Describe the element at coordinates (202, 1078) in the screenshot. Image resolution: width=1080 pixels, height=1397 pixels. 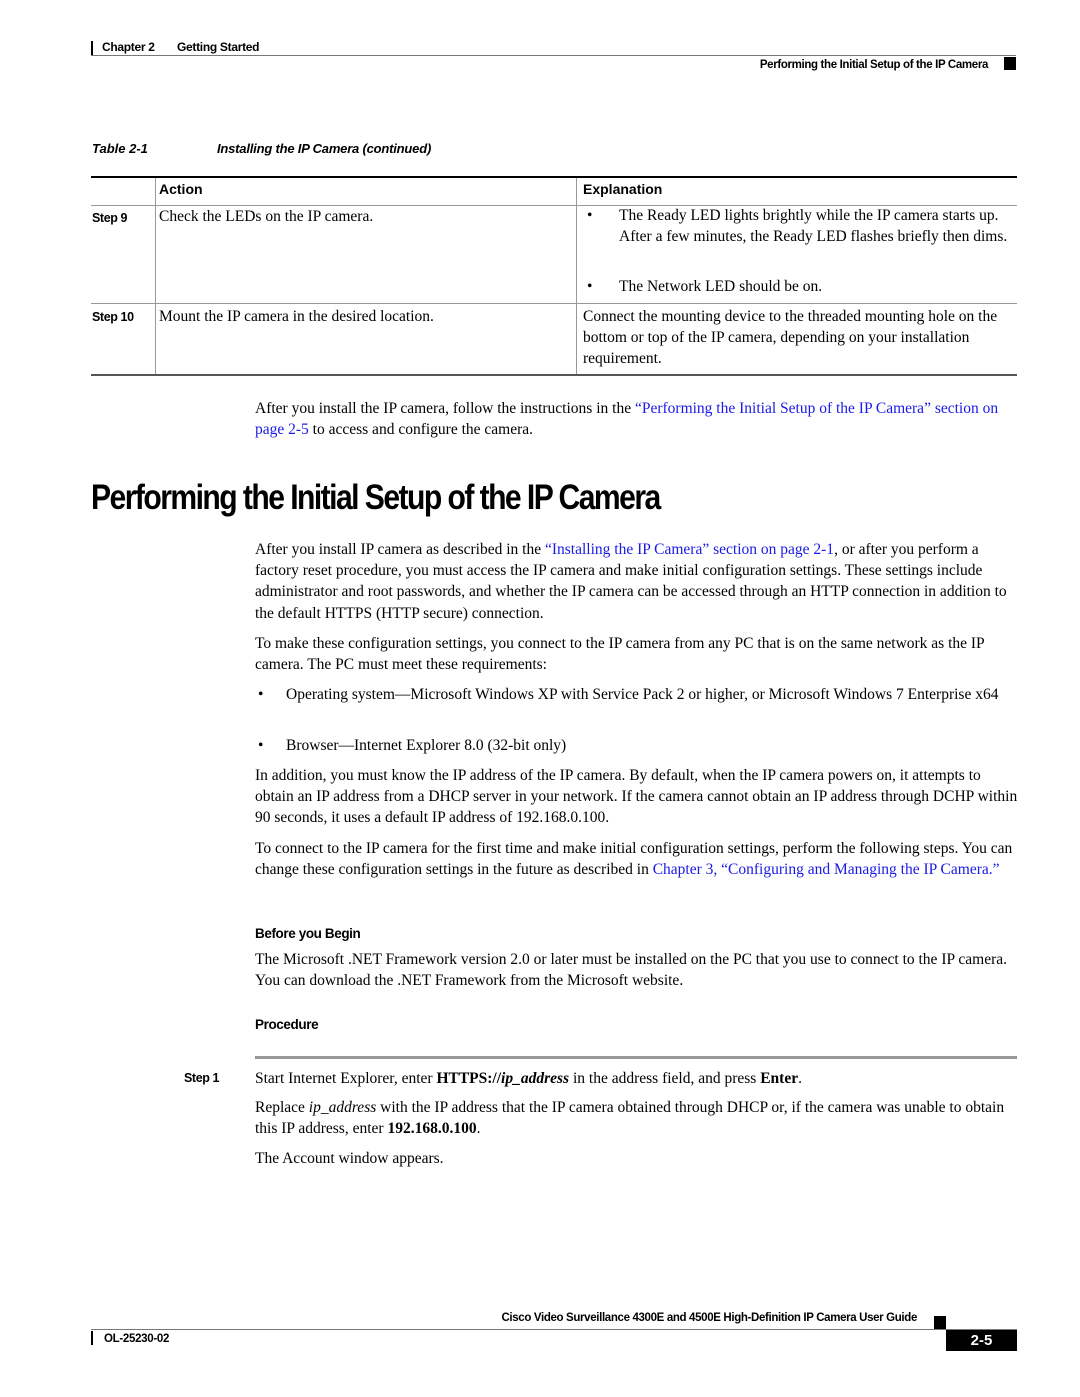
I see `procedure-step-label: Step 1` at that location.